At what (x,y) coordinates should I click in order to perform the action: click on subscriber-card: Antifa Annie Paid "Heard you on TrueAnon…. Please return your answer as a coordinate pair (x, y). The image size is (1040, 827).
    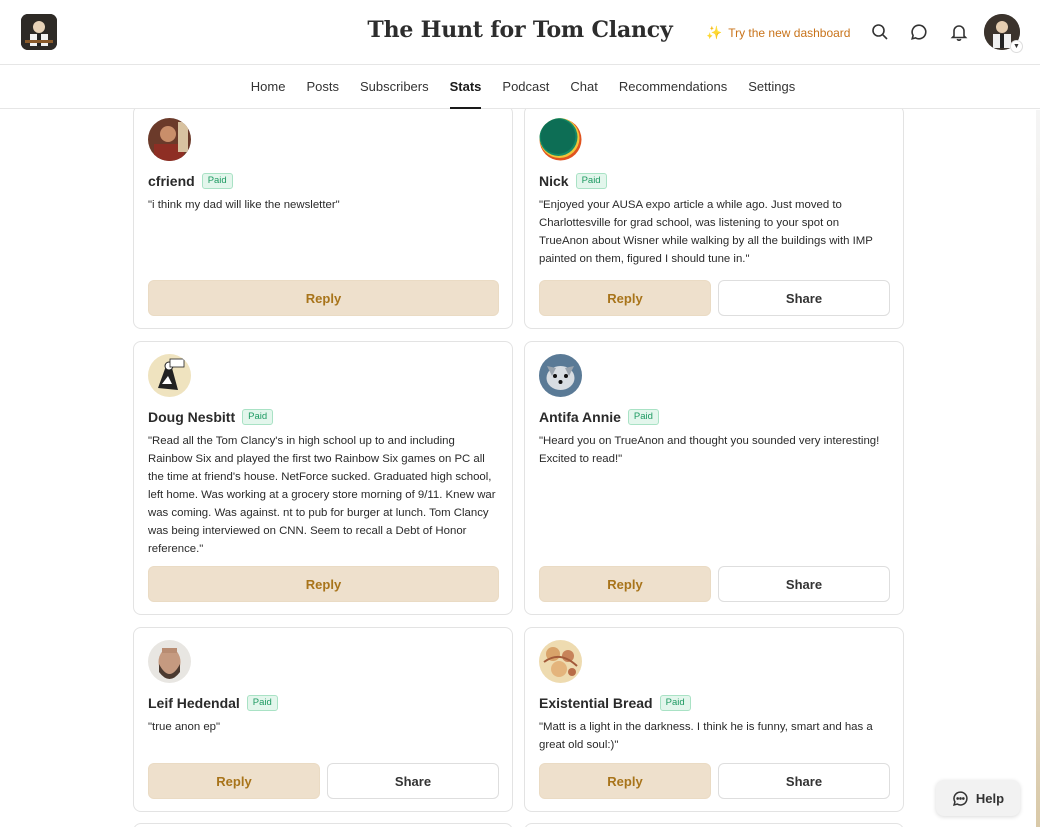
    Looking at the image, I should click on (714, 478).